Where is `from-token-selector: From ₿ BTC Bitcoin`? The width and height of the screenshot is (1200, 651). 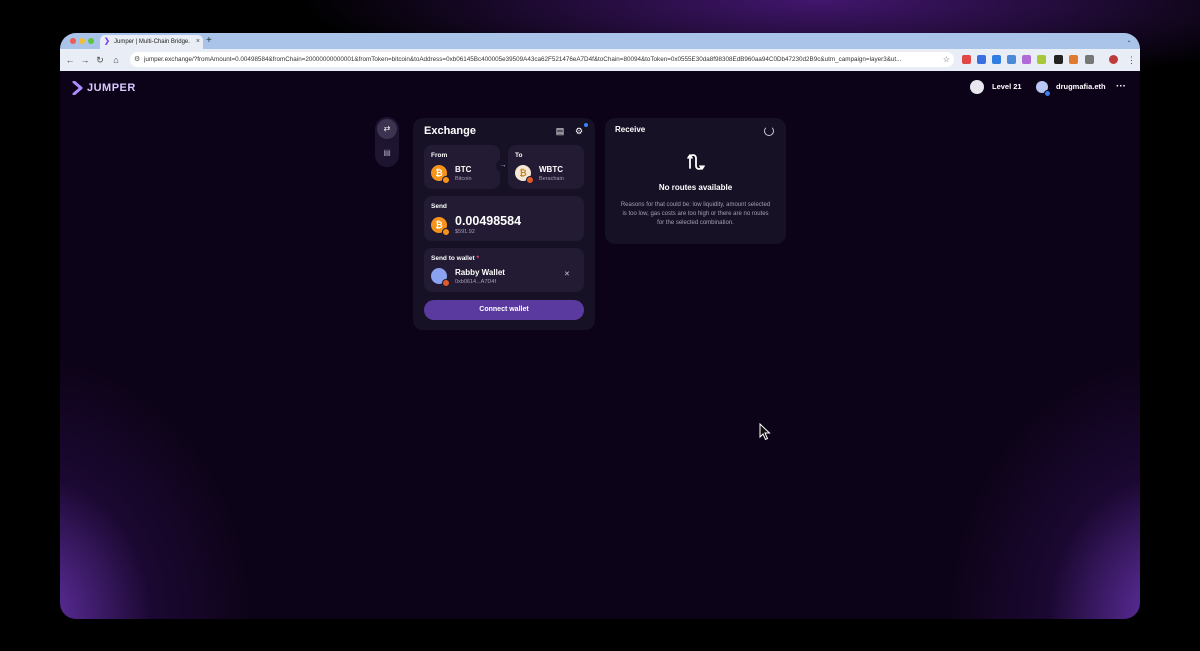 from-token-selector: From ₿ BTC Bitcoin is located at coordinates (462, 167).